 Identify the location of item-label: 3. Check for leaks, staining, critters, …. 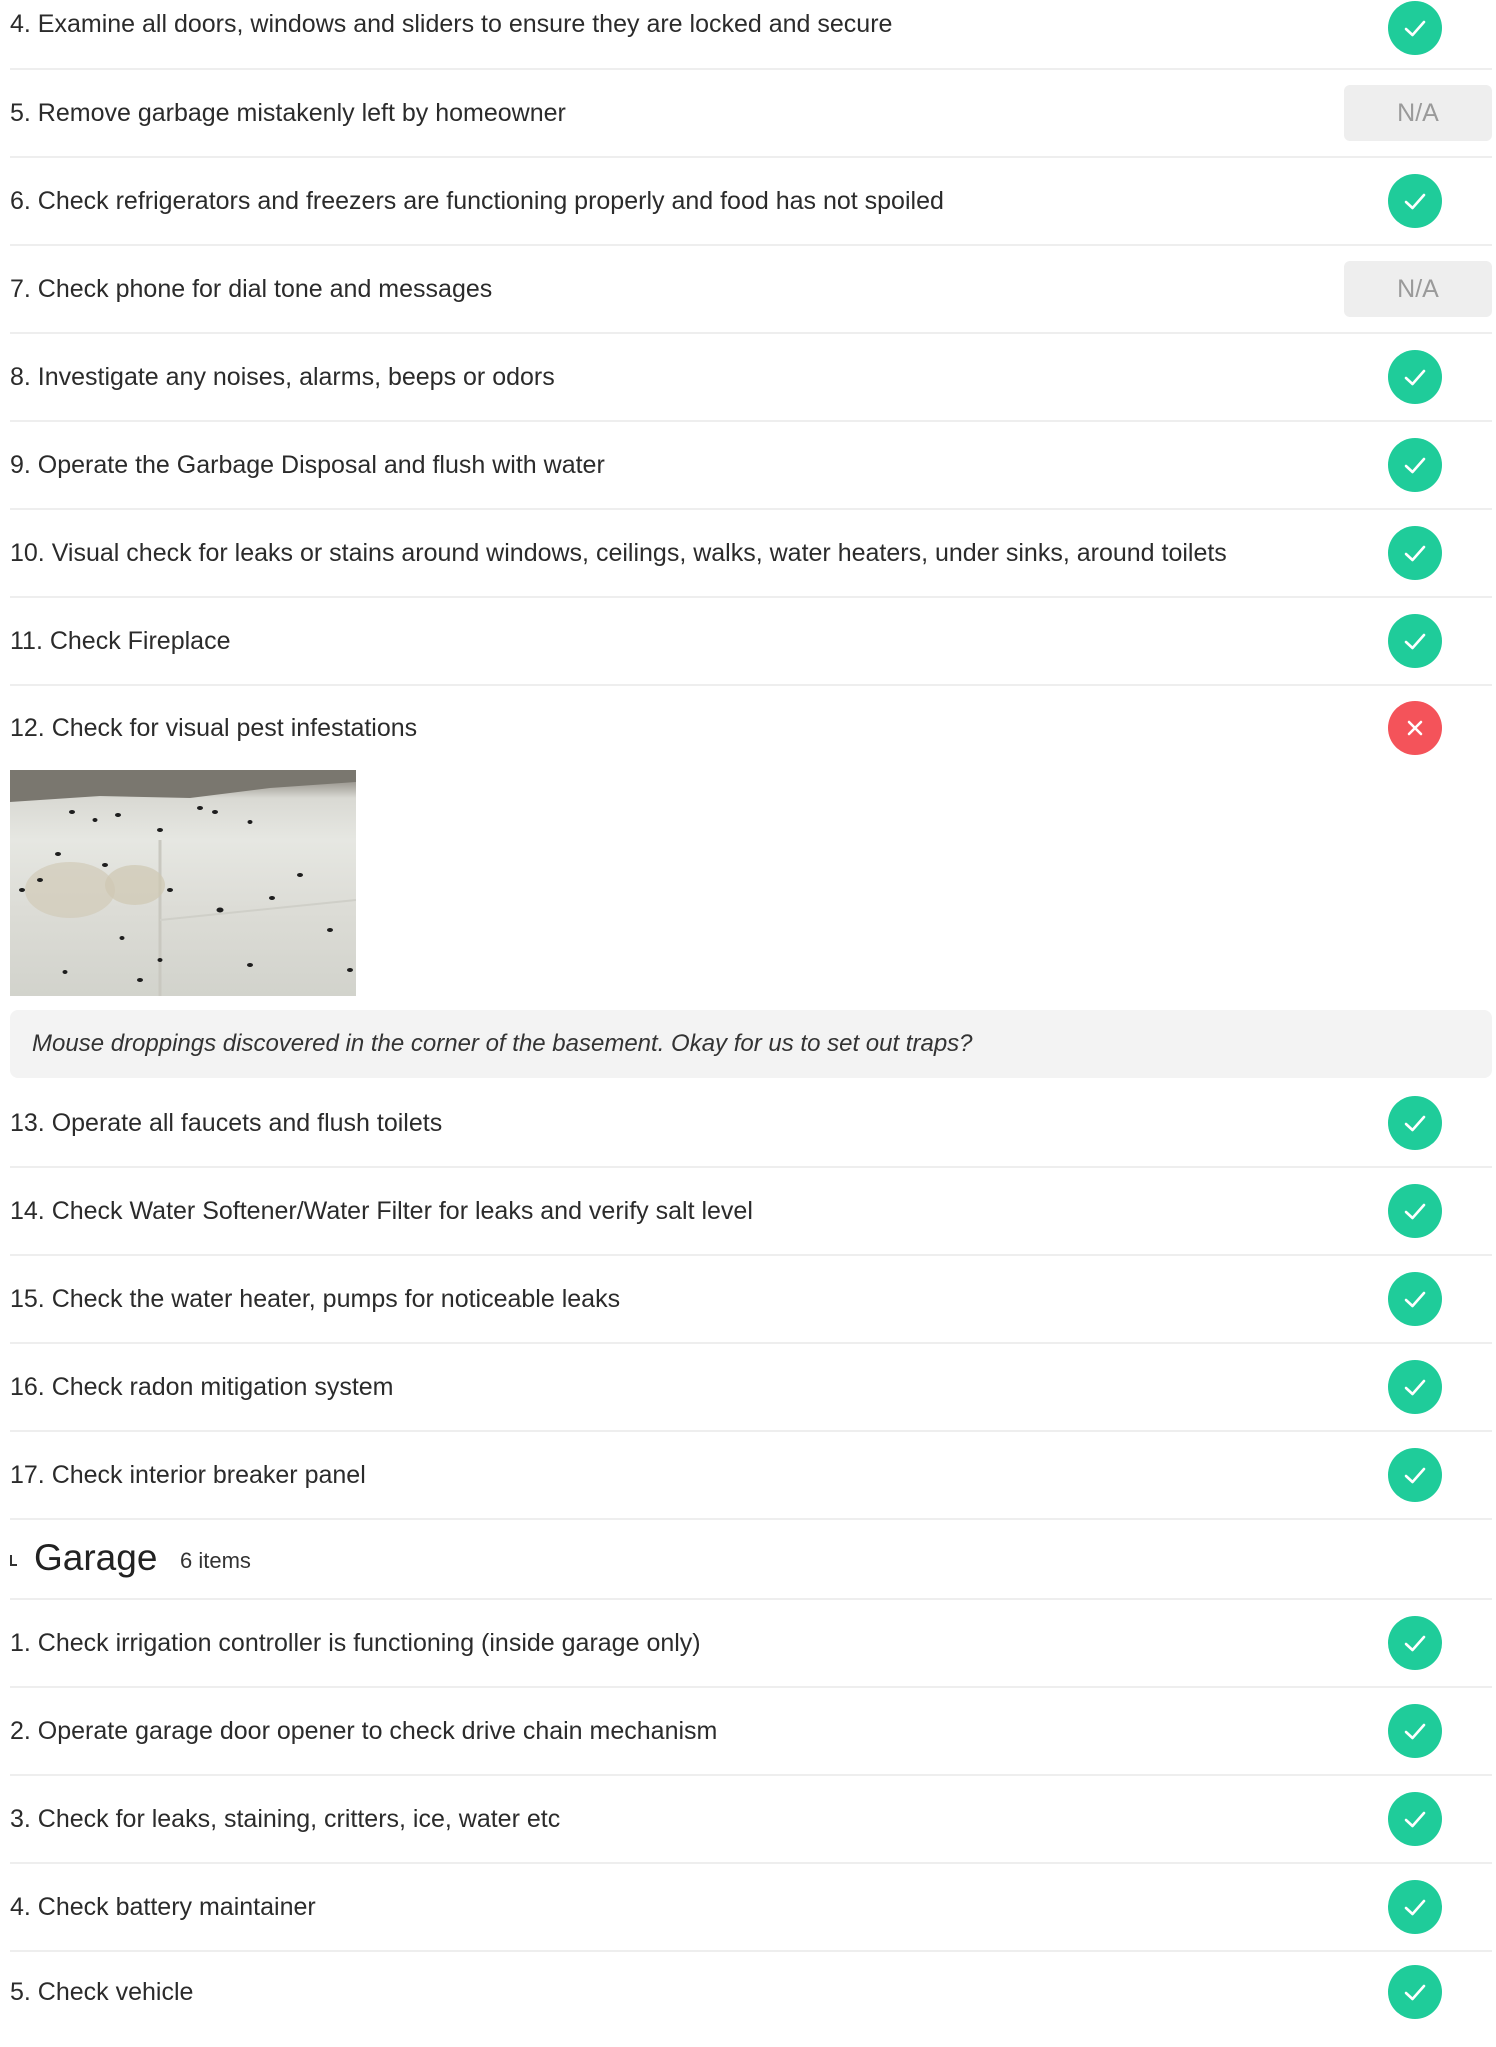
(285, 1819).